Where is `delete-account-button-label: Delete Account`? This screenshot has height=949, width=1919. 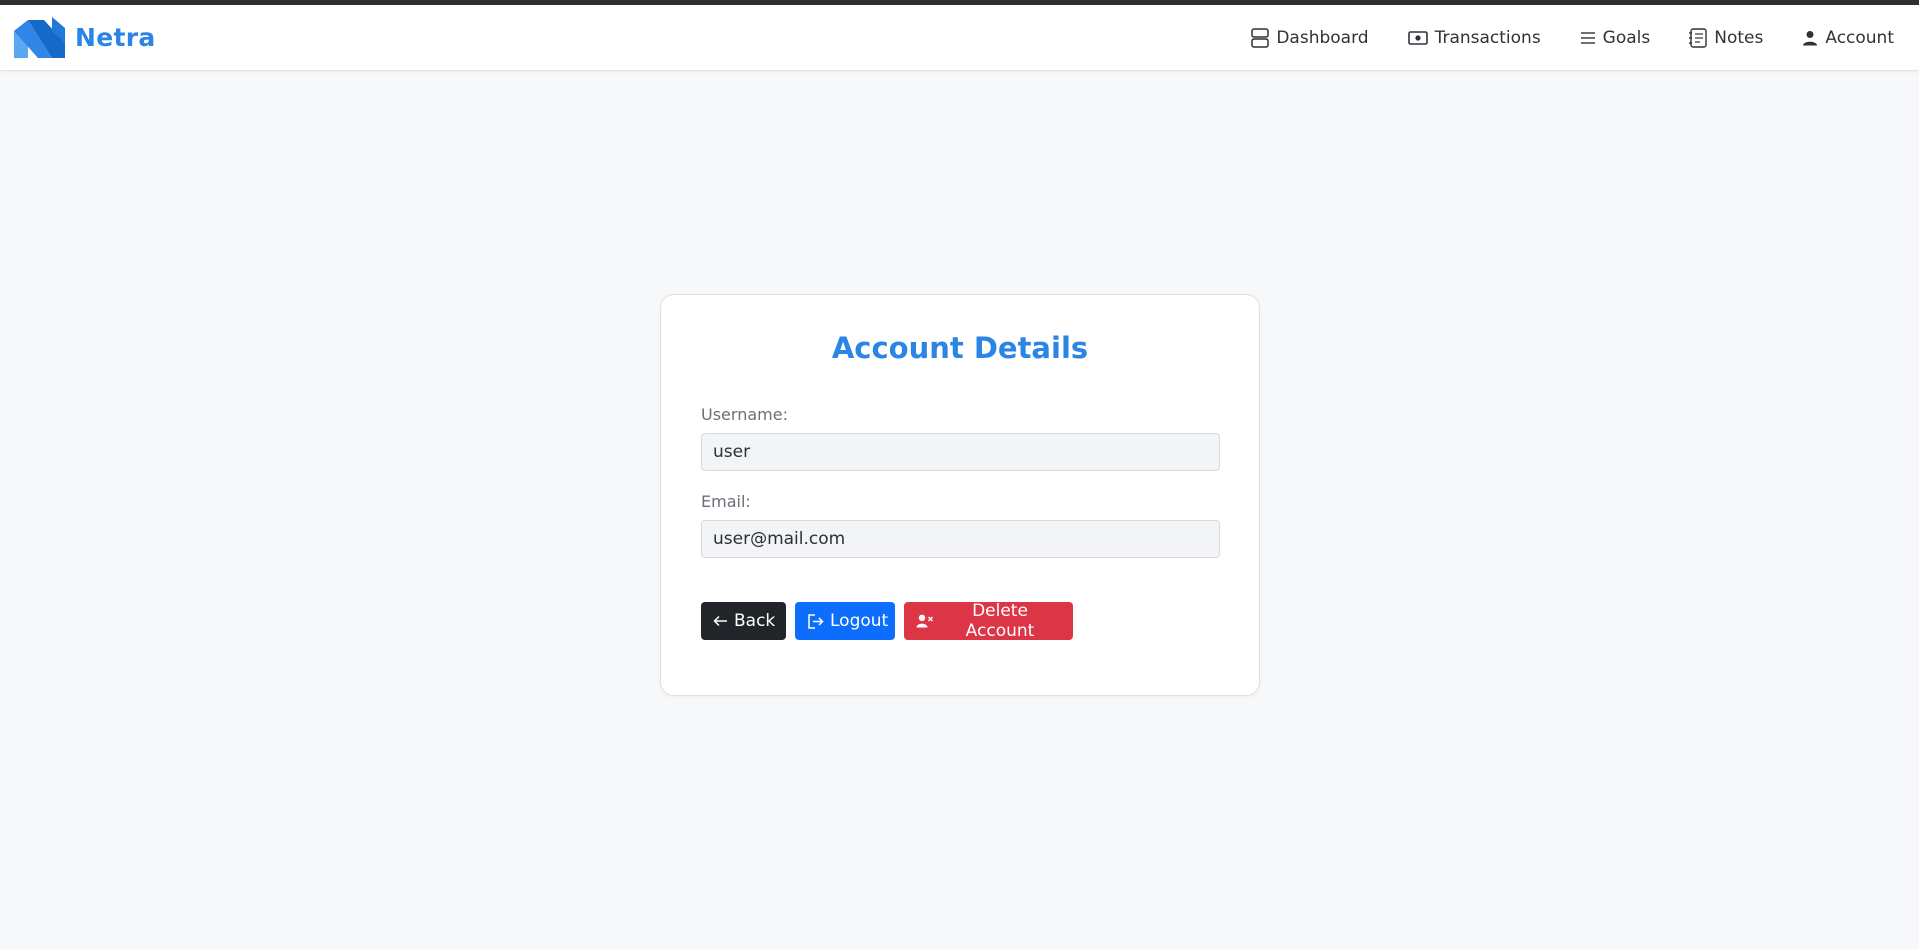 delete-account-button-label: Delete Account is located at coordinates (1000, 621).